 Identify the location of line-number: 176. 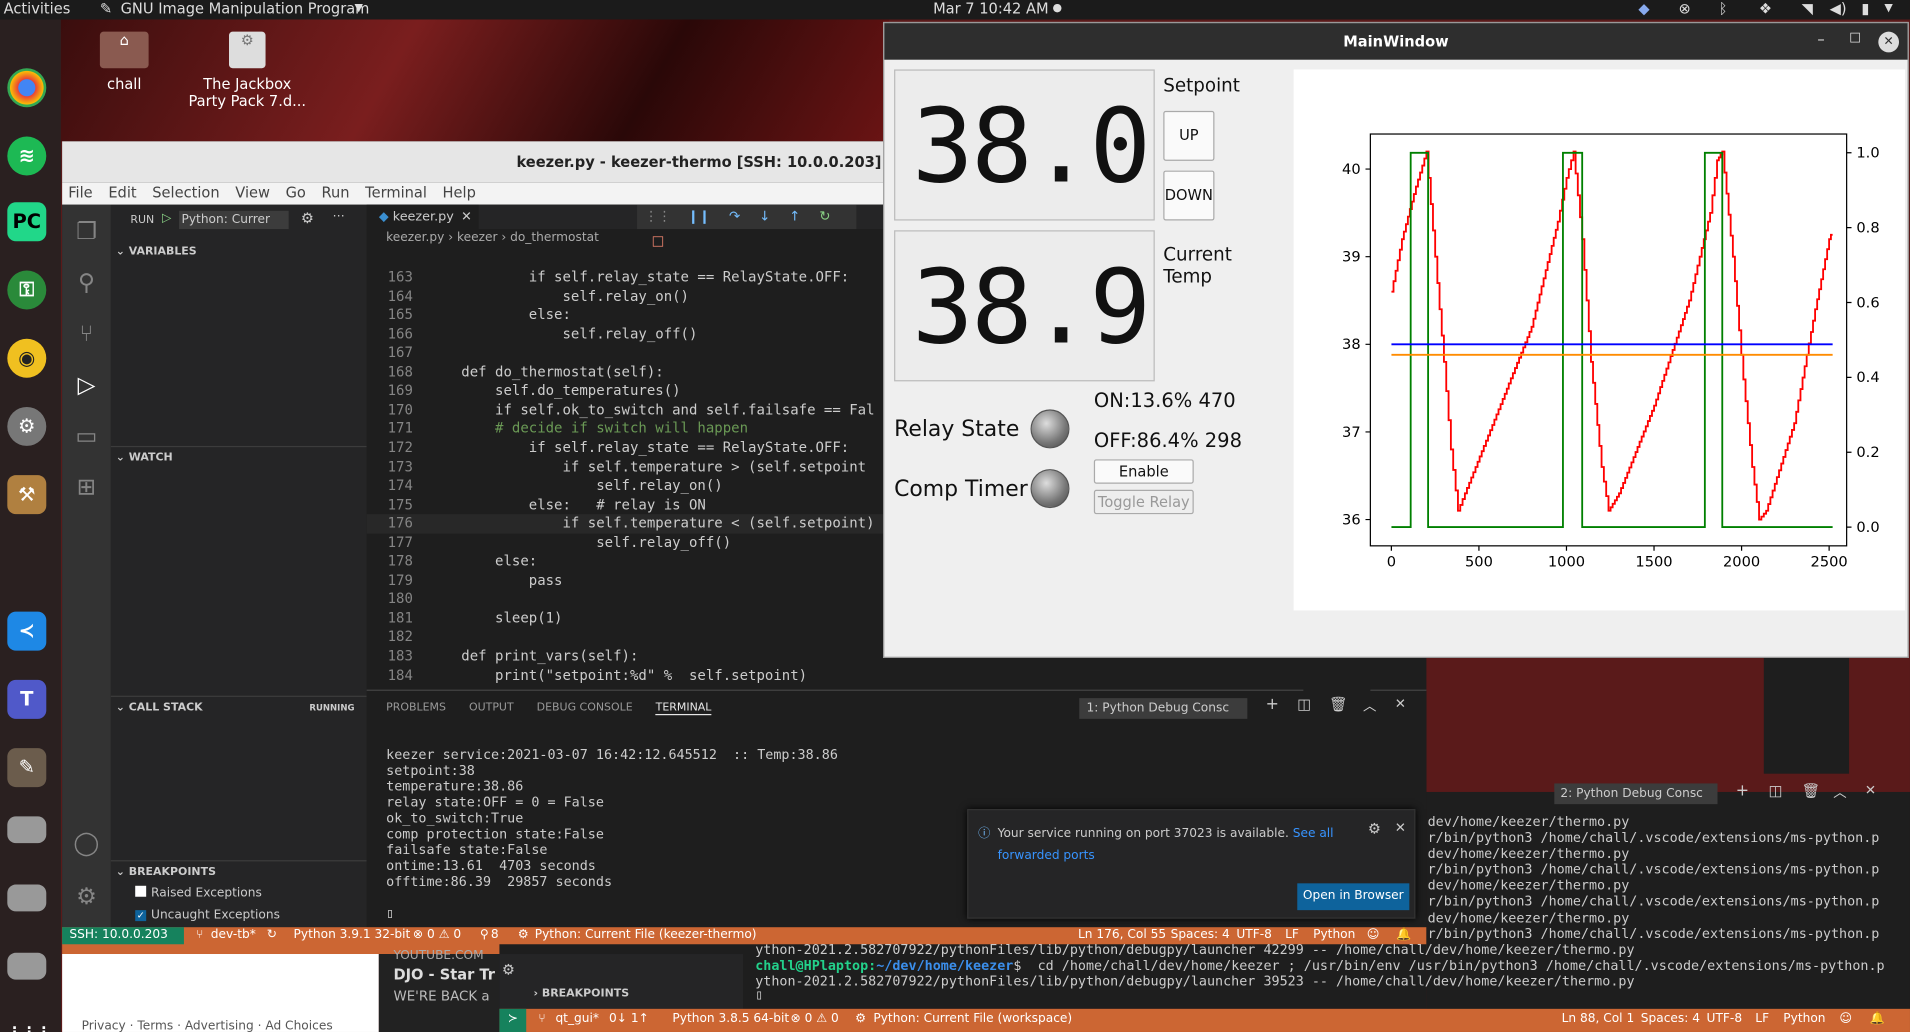
(390, 523).